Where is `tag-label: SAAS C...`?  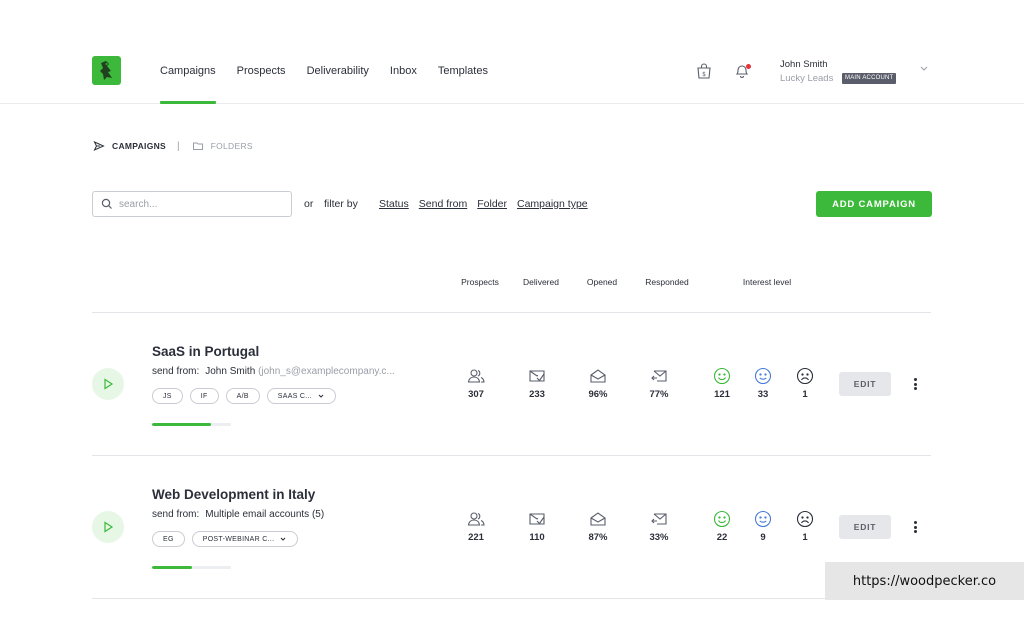 tag-label: SAAS C... is located at coordinates (295, 396).